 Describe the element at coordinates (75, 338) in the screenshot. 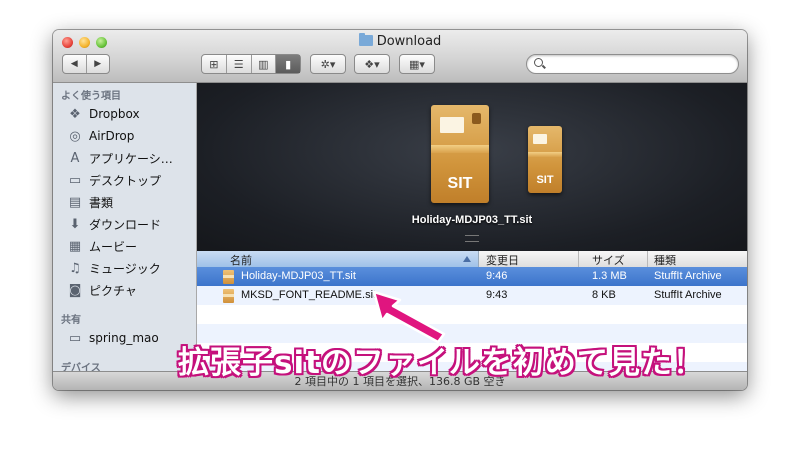

I see `computer-icon: ▭` at that location.